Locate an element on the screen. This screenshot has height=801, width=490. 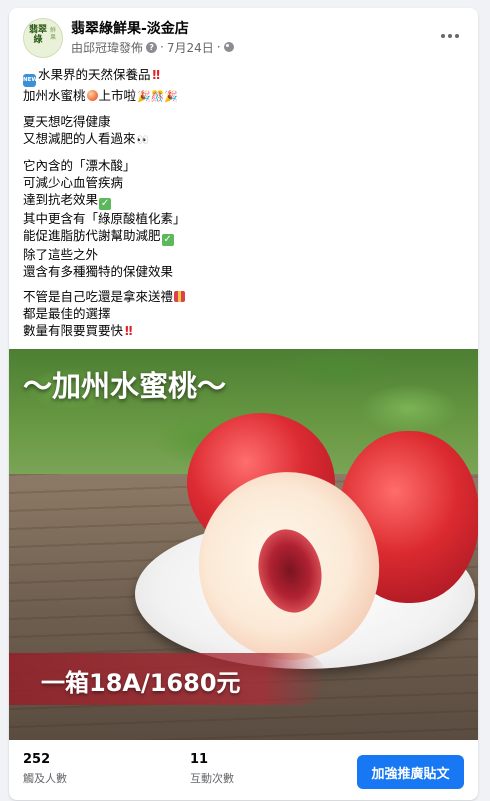
party-popper-icon: 🎉🎊🎉 is located at coordinates (158, 96).